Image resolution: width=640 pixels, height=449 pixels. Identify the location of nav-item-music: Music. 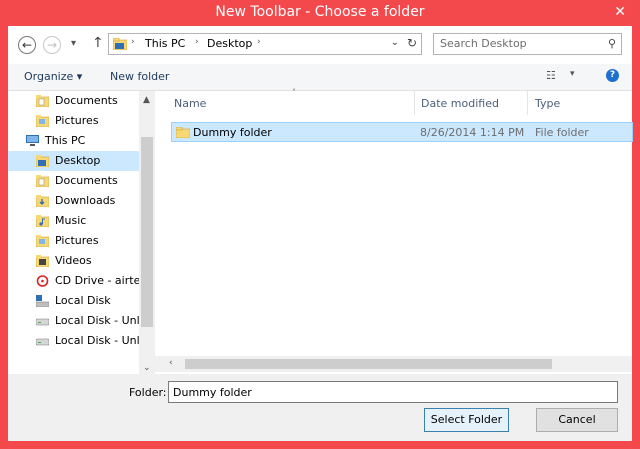
(73, 221).